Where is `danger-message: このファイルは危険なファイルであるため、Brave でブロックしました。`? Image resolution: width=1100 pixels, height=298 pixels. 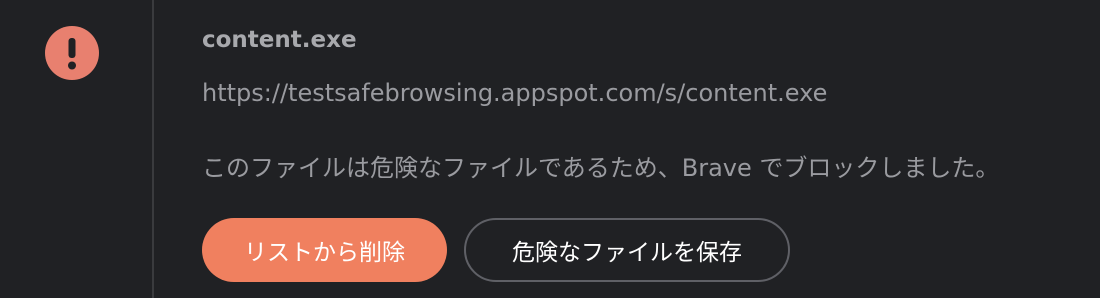
danger-message: このファイルは危険なファイルであるため、Brave でブロックしました。 is located at coordinates (601, 168).